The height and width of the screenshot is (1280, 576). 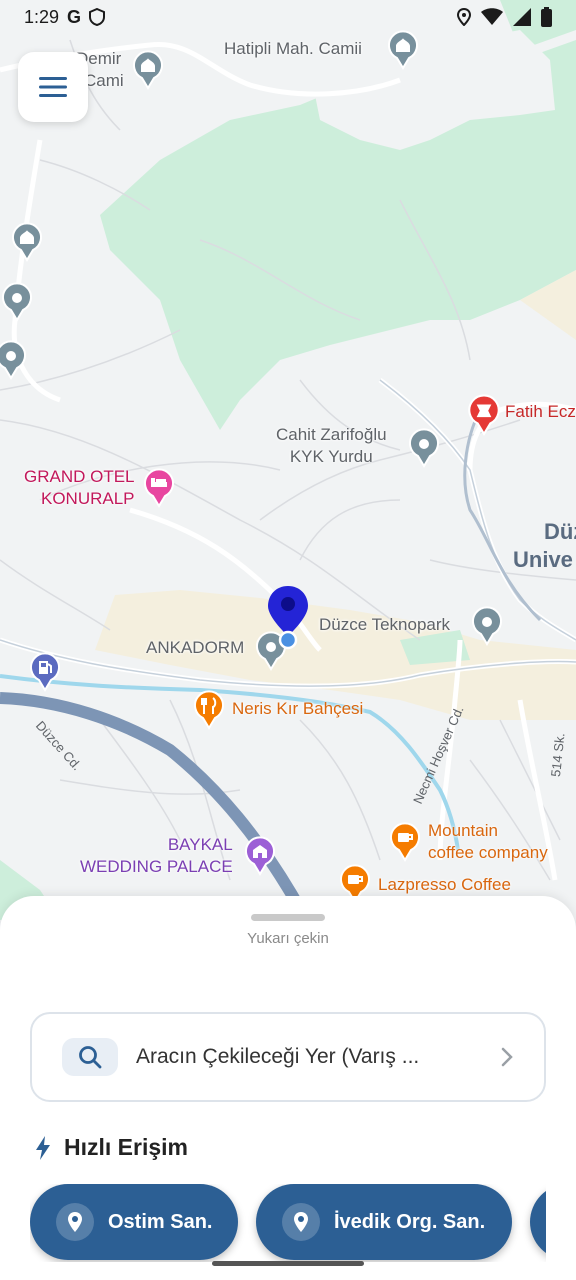 I want to click on drag-handle, so click(x=288, y=917).